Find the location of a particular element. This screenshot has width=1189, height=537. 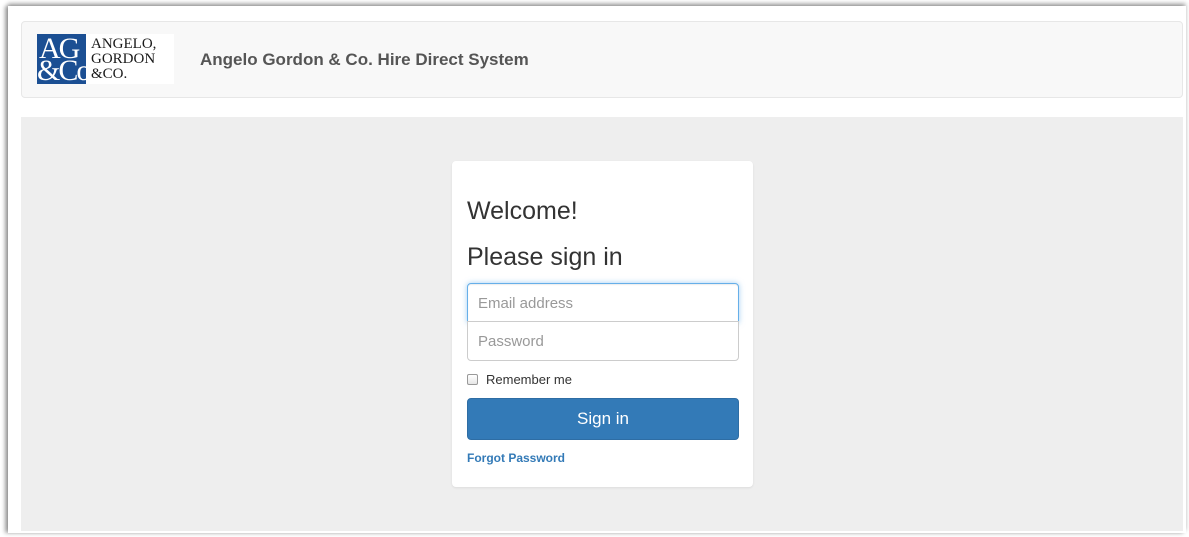

password-input is located at coordinates (603, 341).